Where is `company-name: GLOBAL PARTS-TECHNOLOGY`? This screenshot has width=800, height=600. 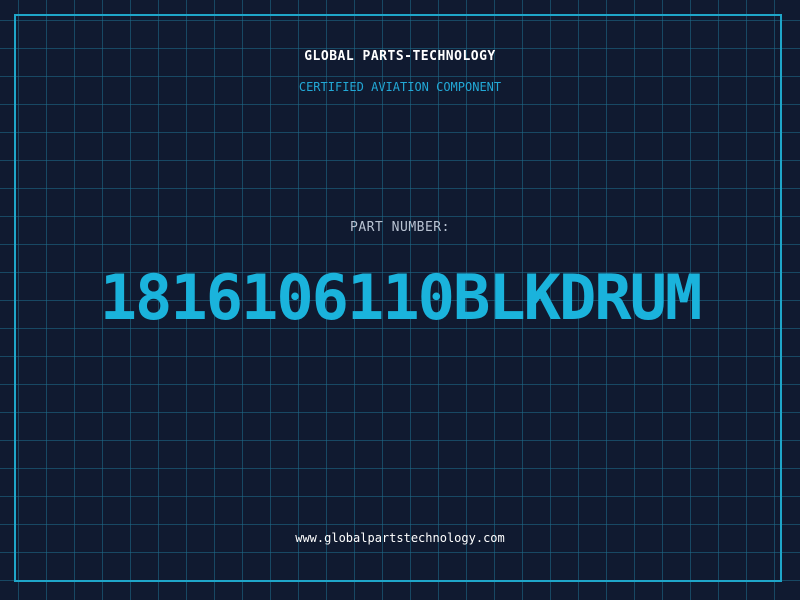
company-name: GLOBAL PARTS-TECHNOLOGY is located at coordinates (400, 56).